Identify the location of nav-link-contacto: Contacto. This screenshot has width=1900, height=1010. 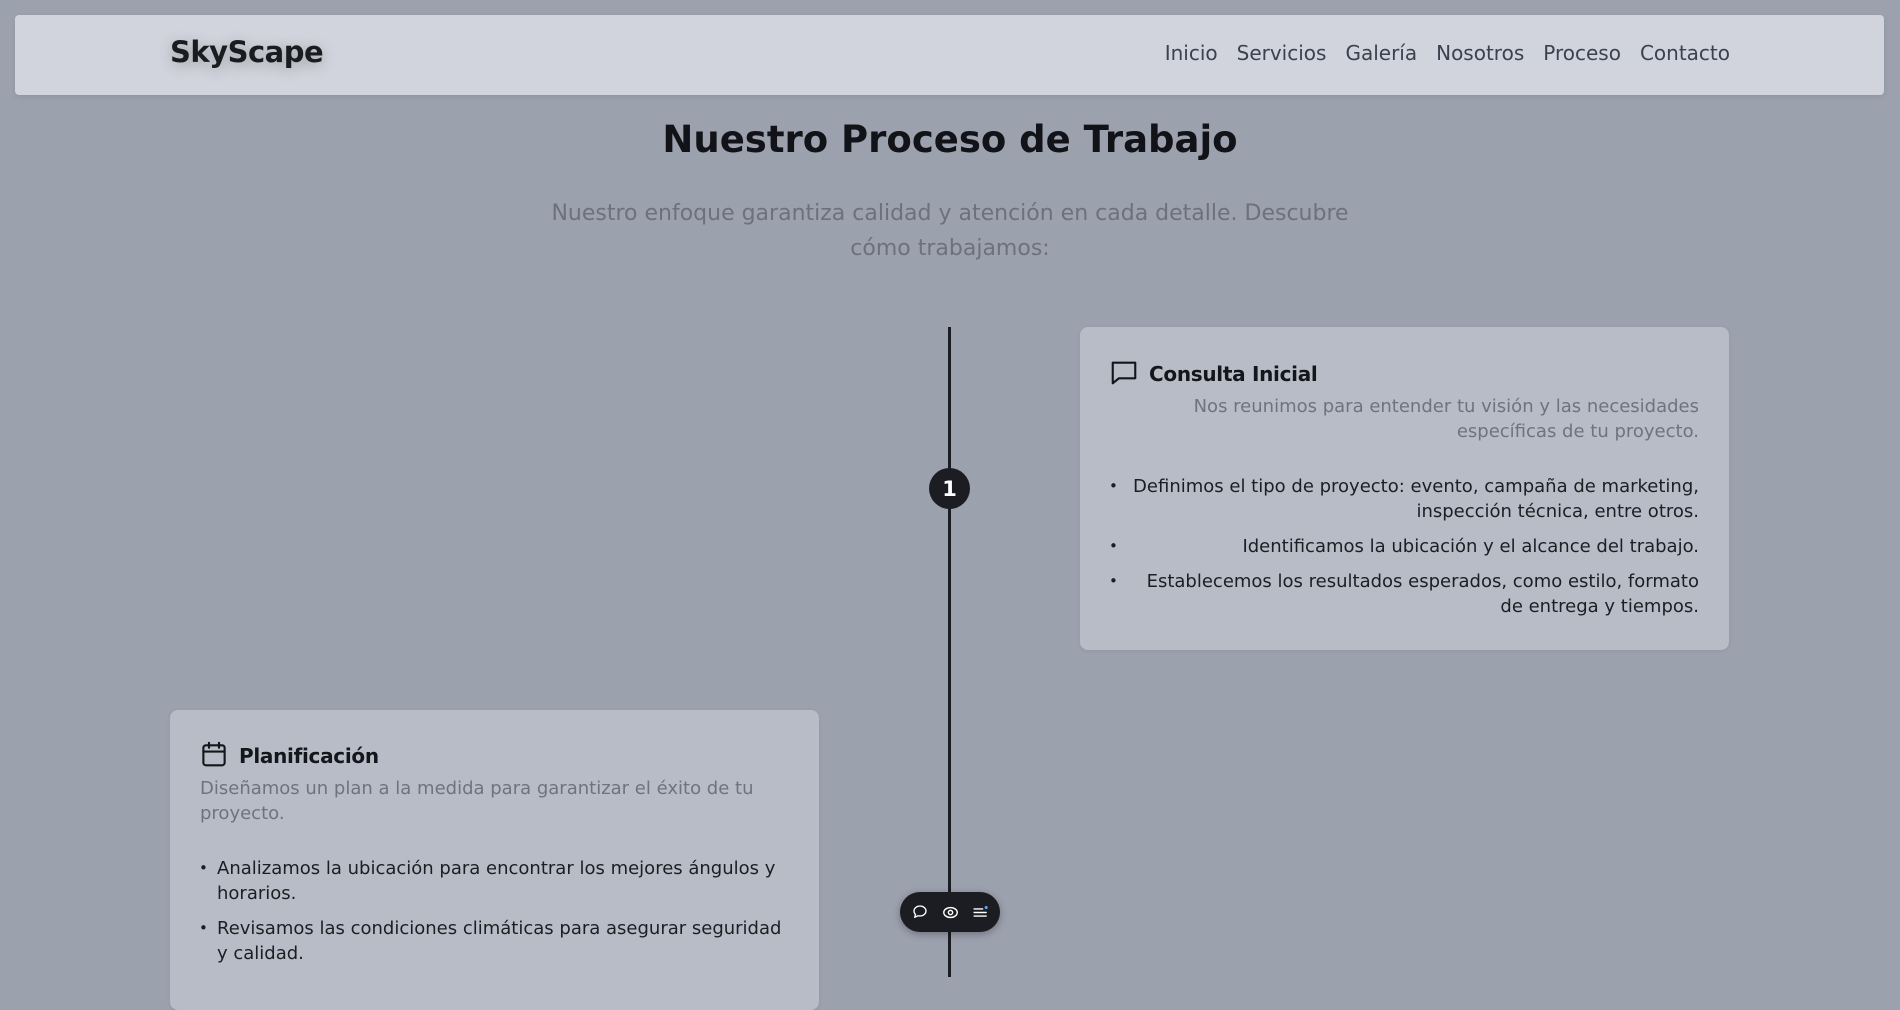
(1685, 53).